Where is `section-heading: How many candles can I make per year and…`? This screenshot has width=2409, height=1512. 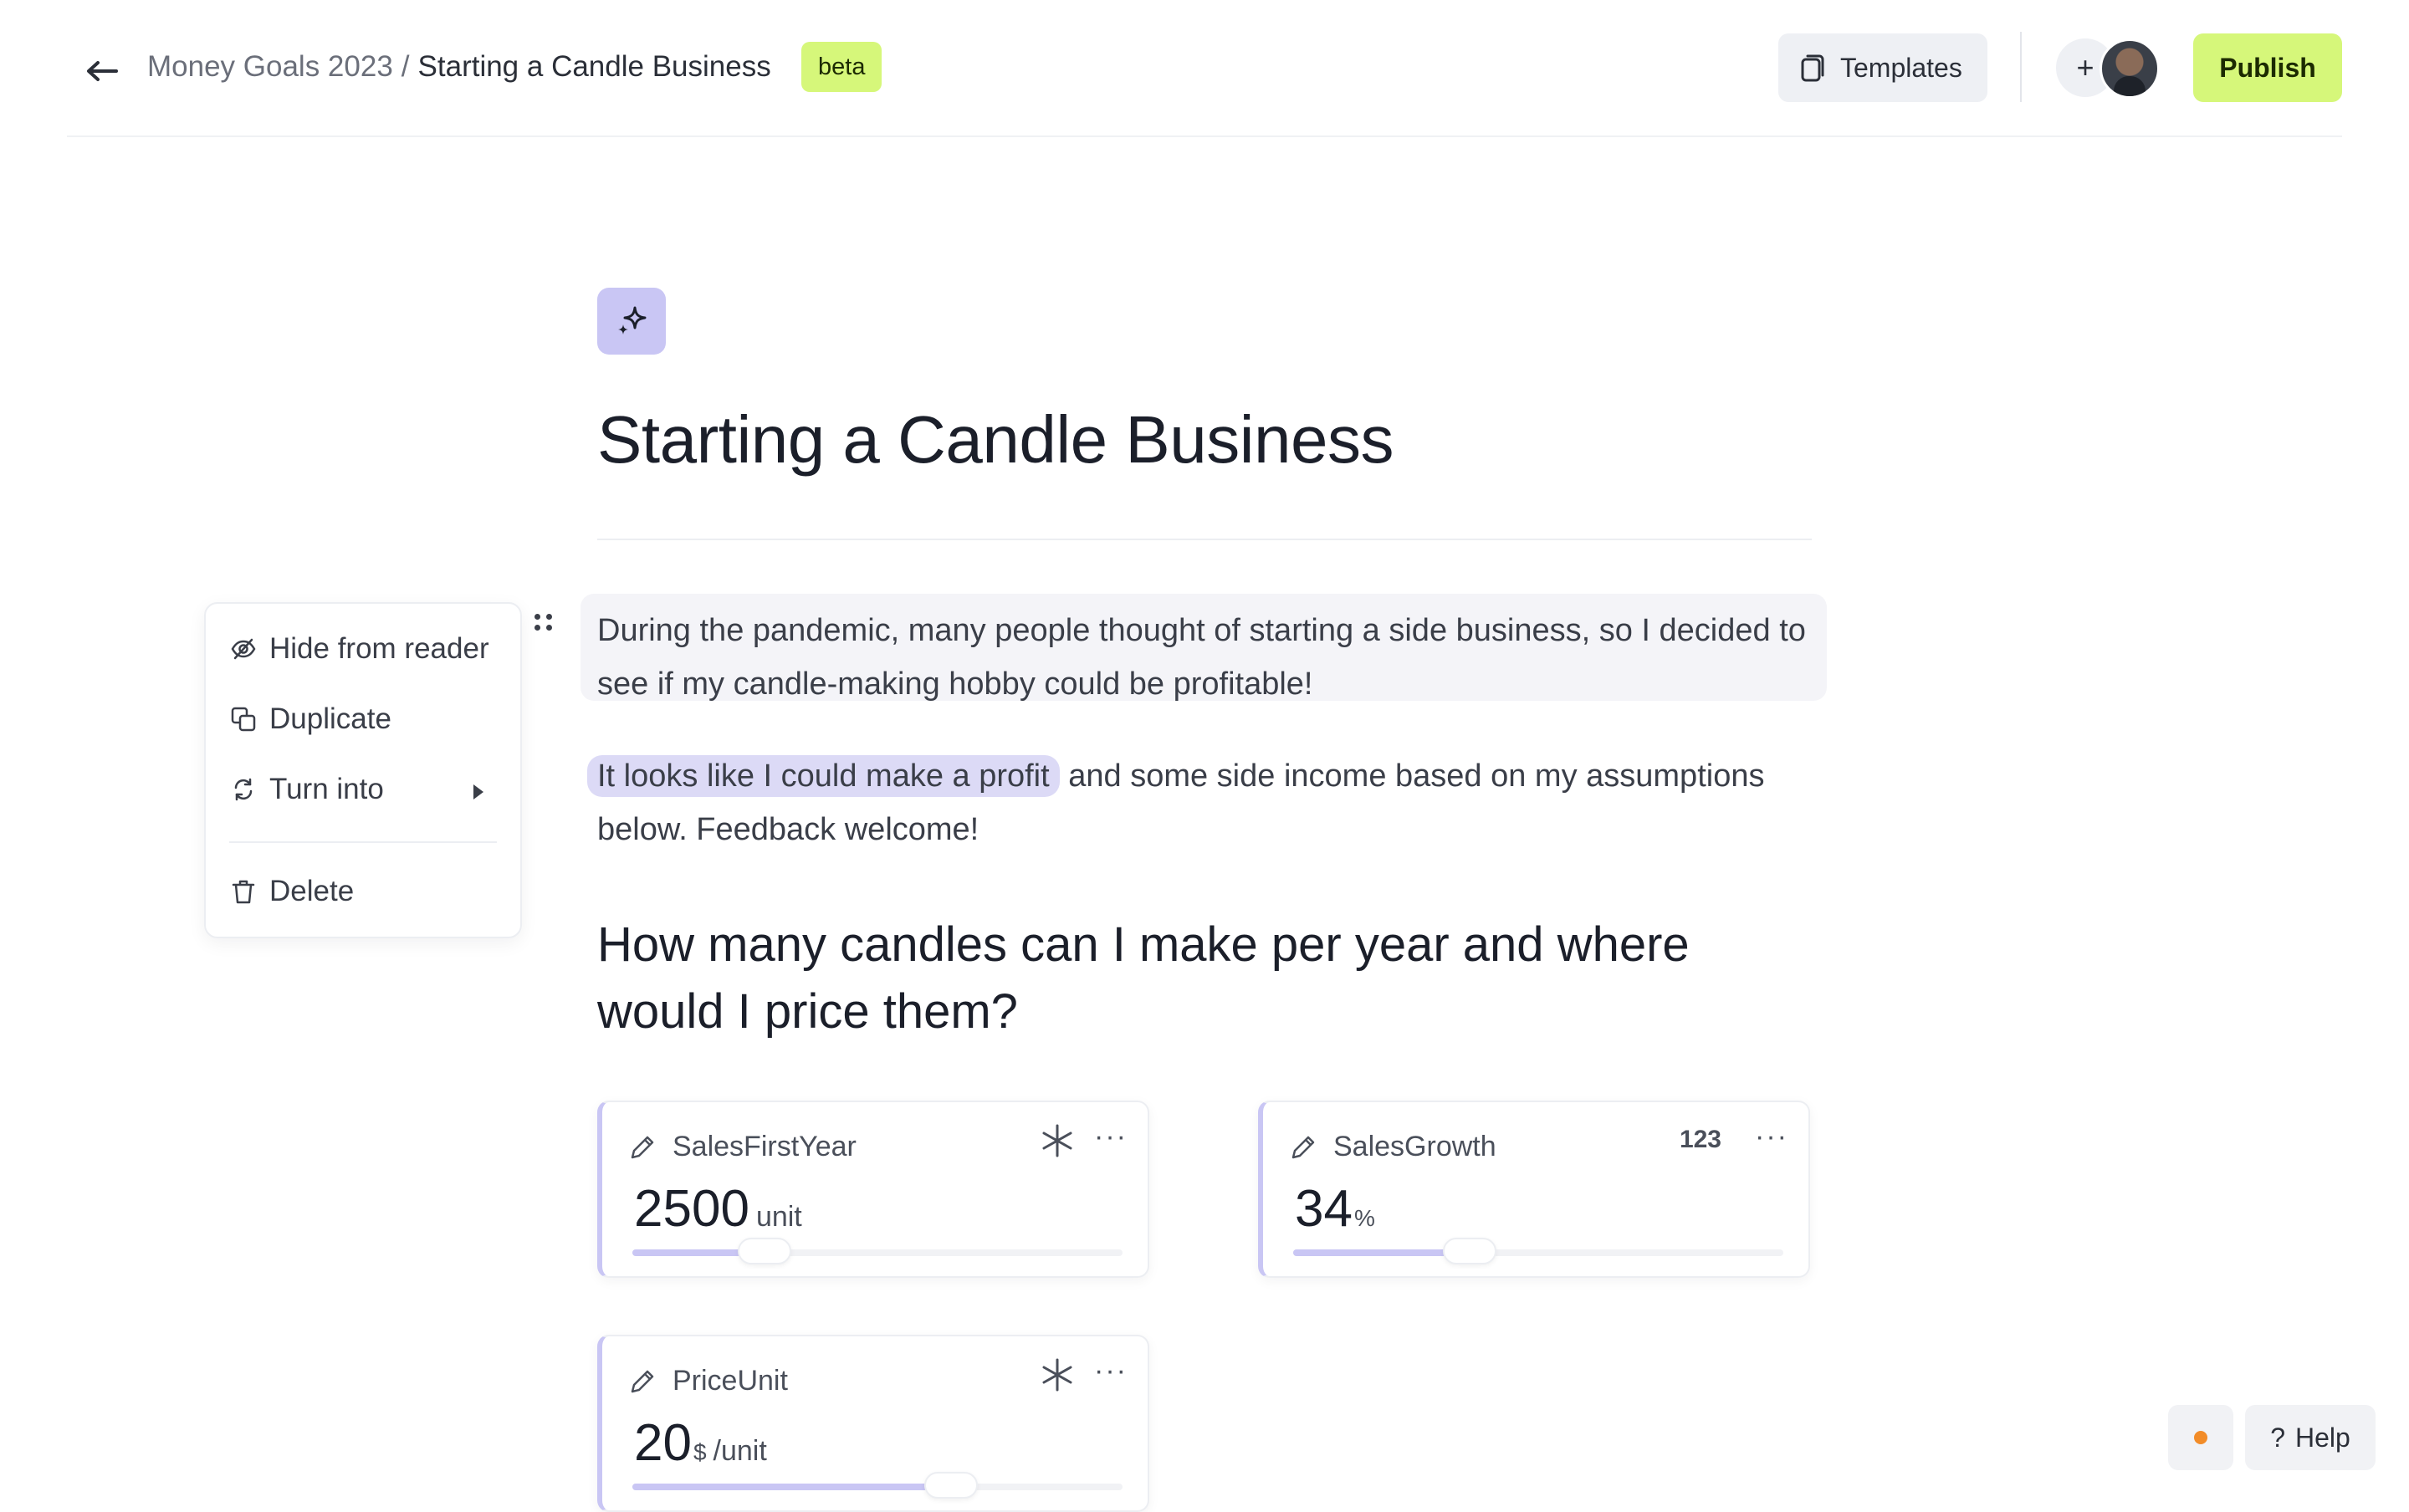
section-heading: How many candles can I make per year and… is located at coordinates (1143, 978).